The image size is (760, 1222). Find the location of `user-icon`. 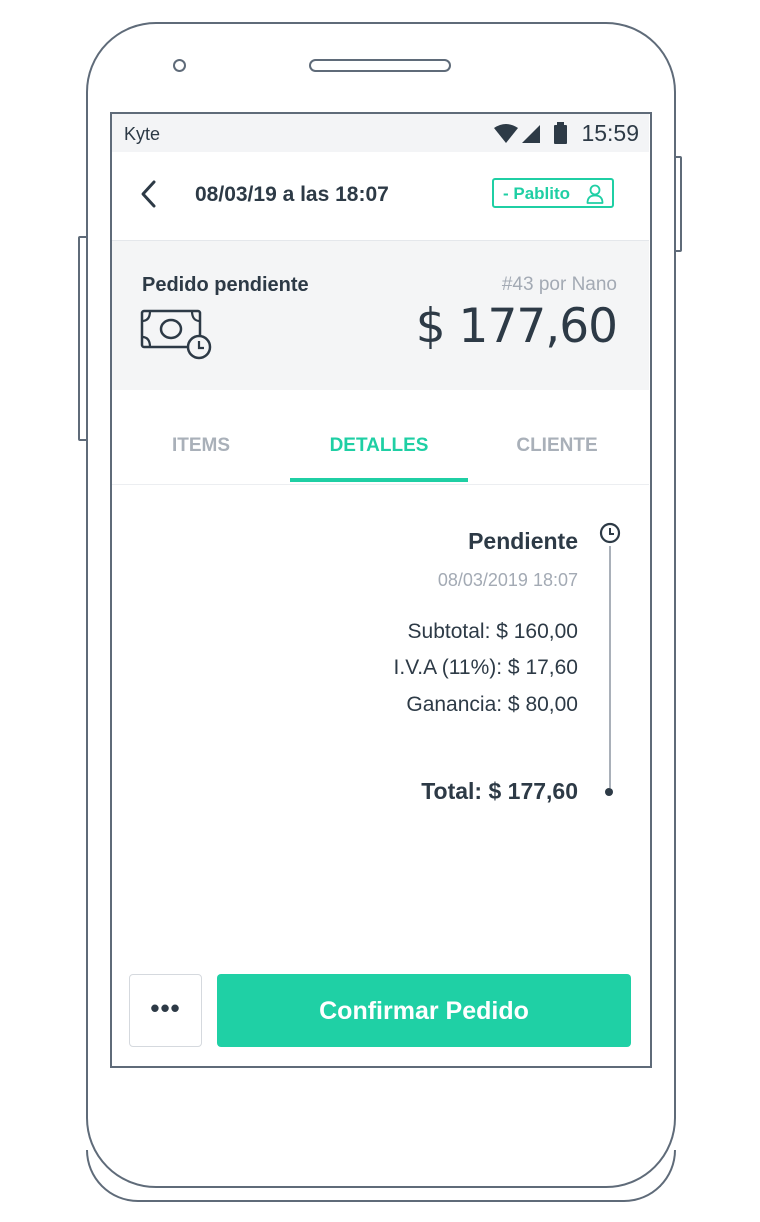

user-icon is located at coordinates (595, 194).